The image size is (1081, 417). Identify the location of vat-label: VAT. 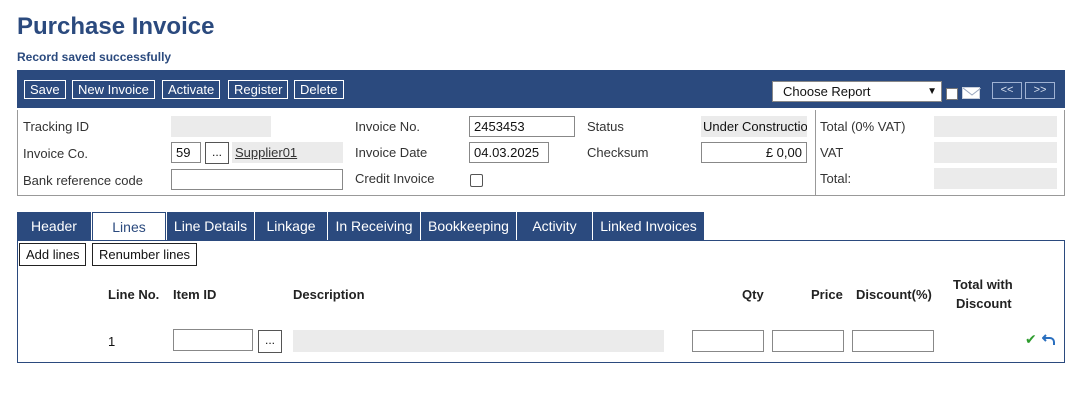
(832, 152).